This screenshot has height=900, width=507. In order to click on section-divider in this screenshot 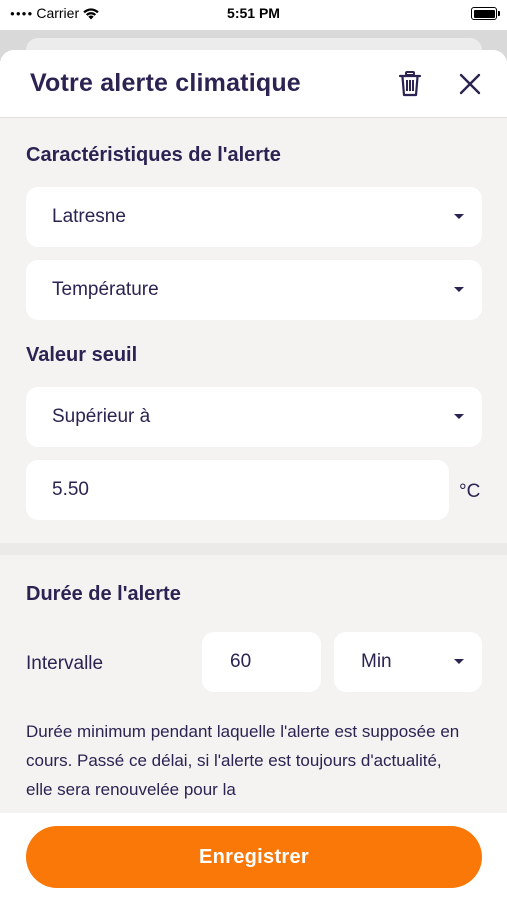, I will do `click(253, 549)`.